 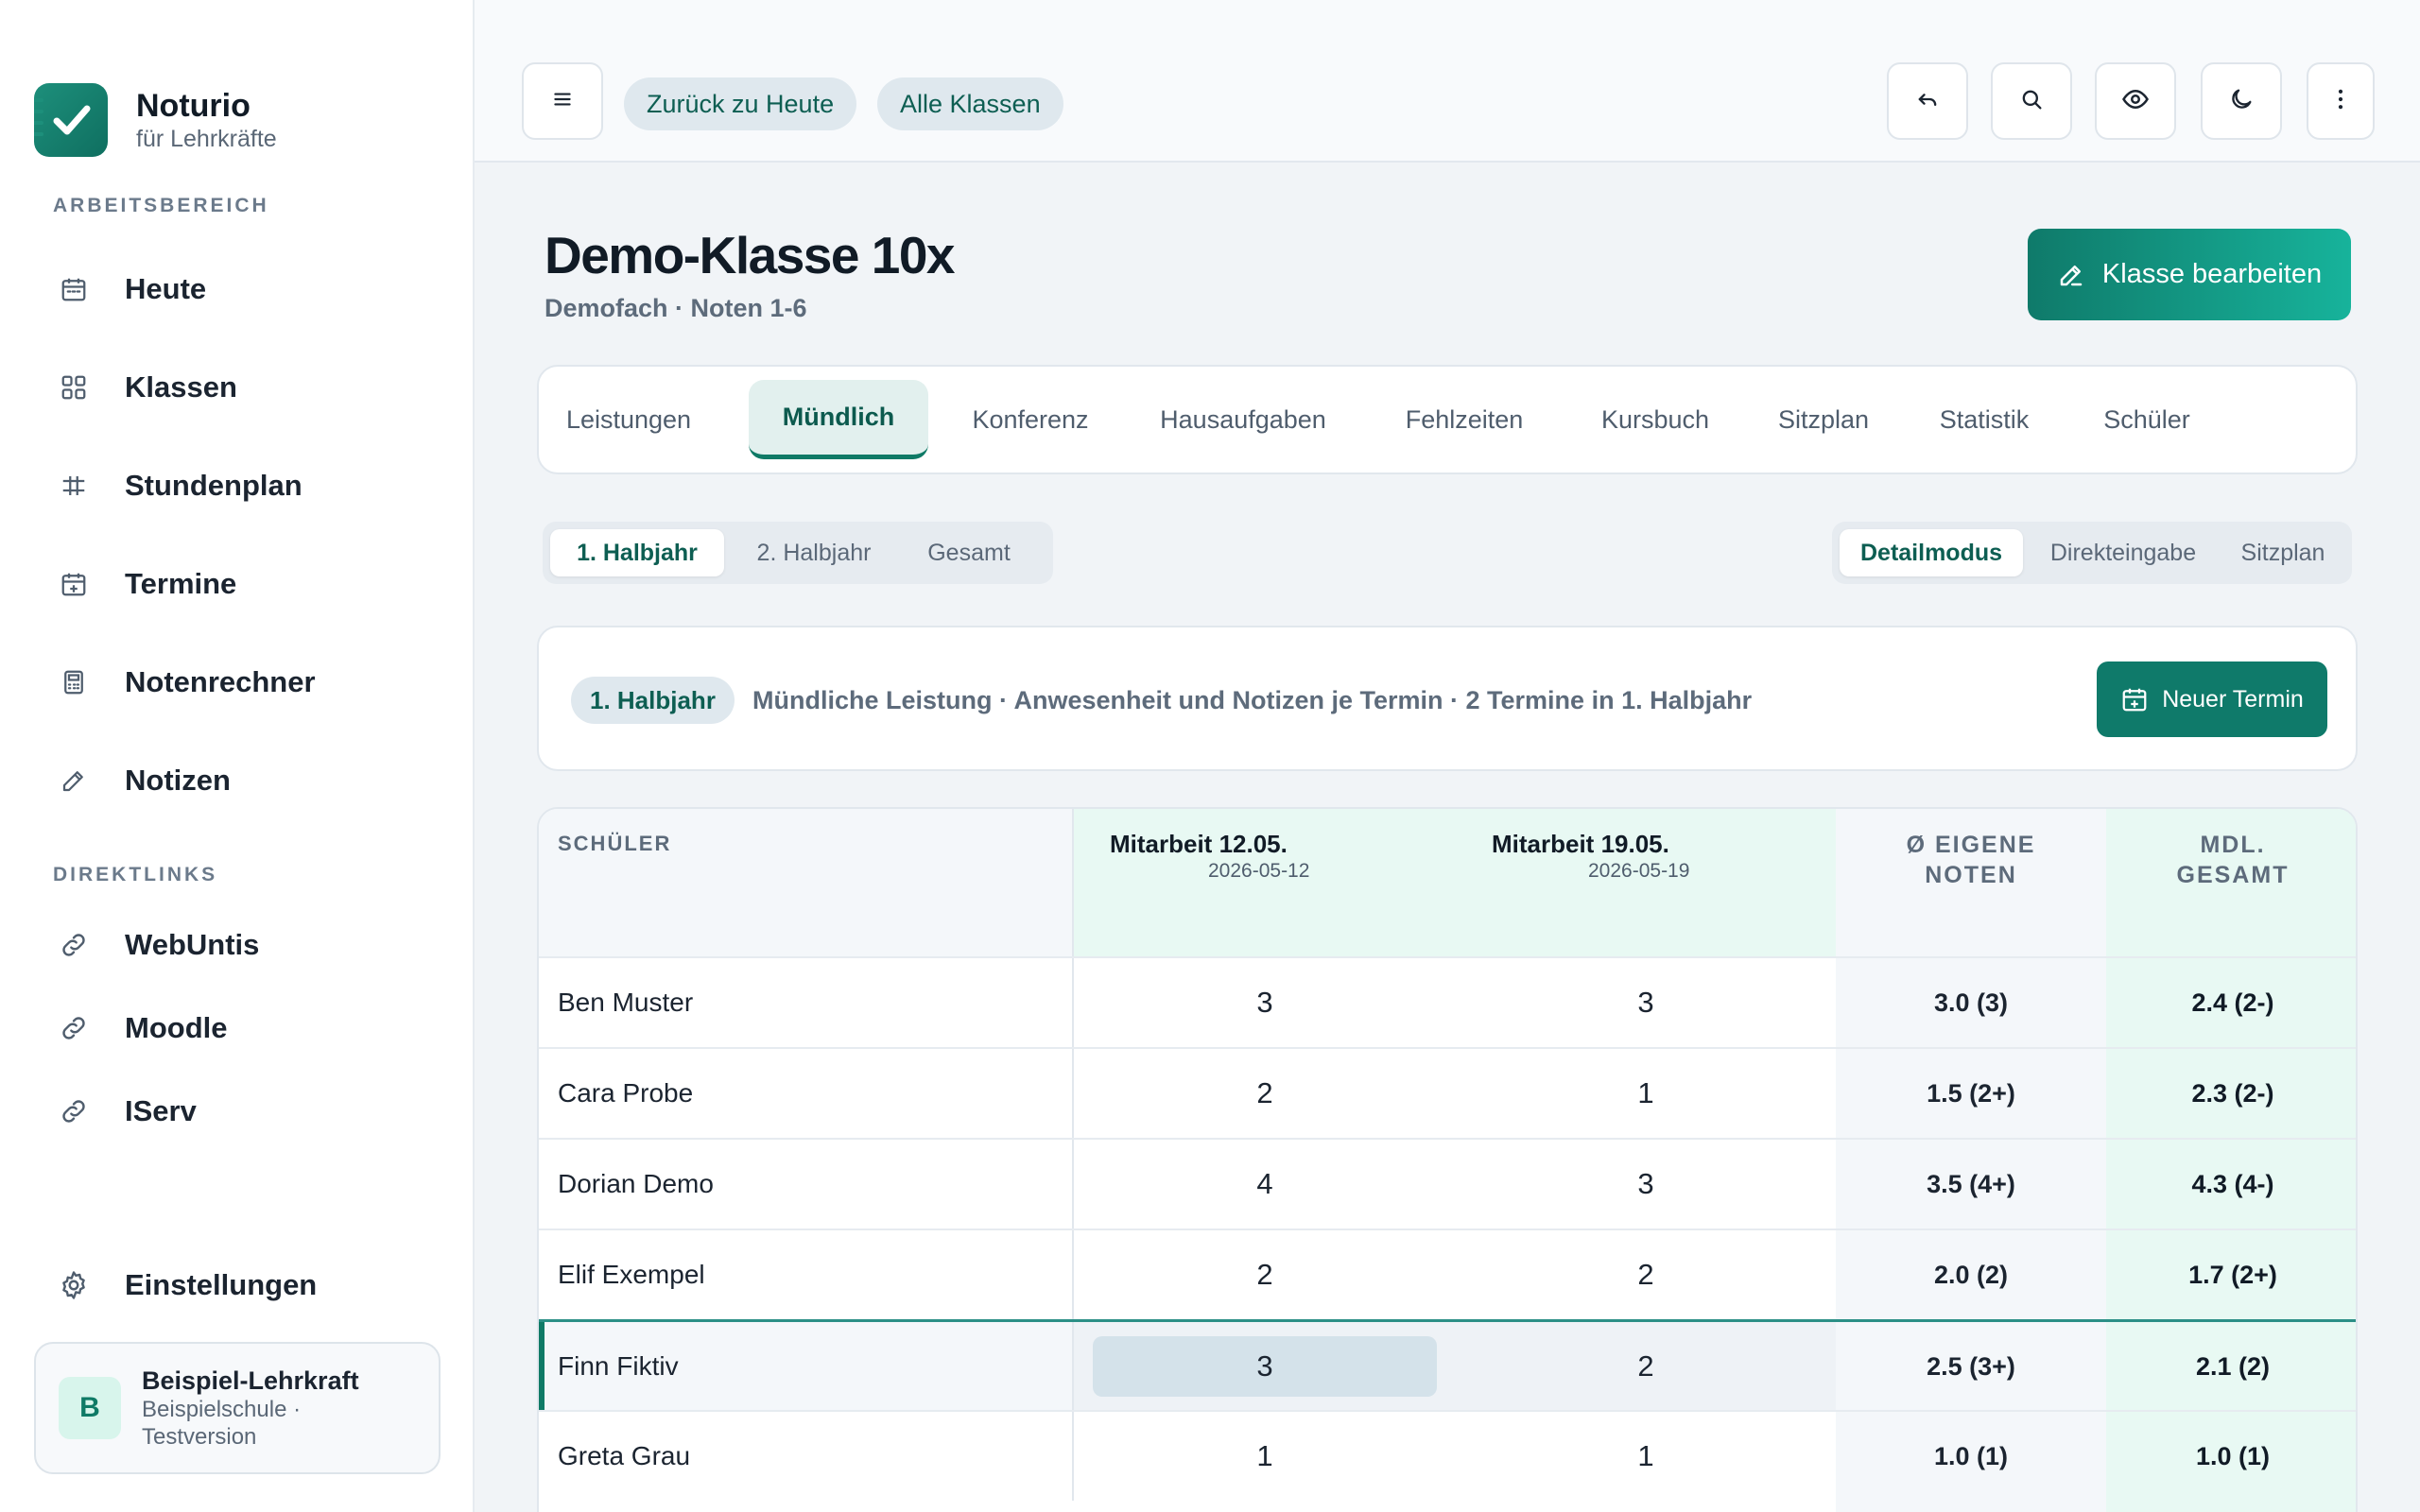 I want to click on more-options-button, so click(x=2341, y=101).